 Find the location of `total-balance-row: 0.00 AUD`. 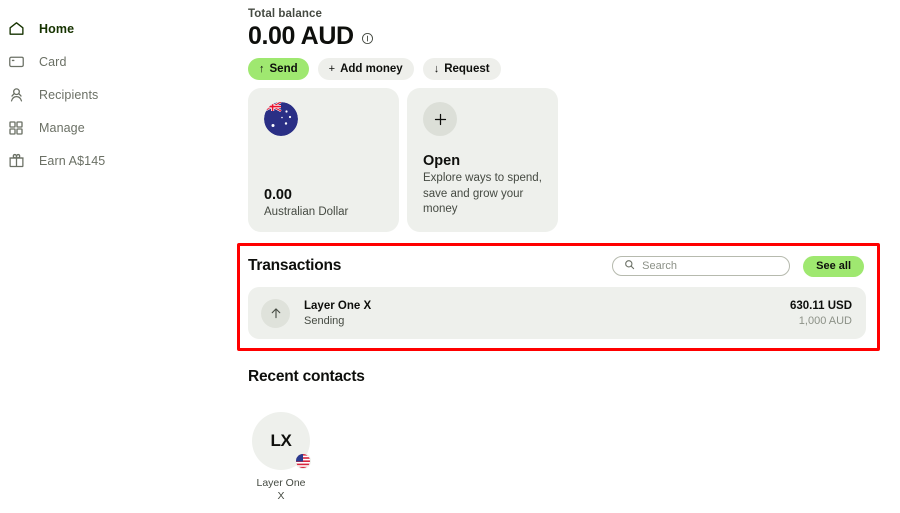

total-balance-row: 0.00 AUD is located at coordinates (311, 36).